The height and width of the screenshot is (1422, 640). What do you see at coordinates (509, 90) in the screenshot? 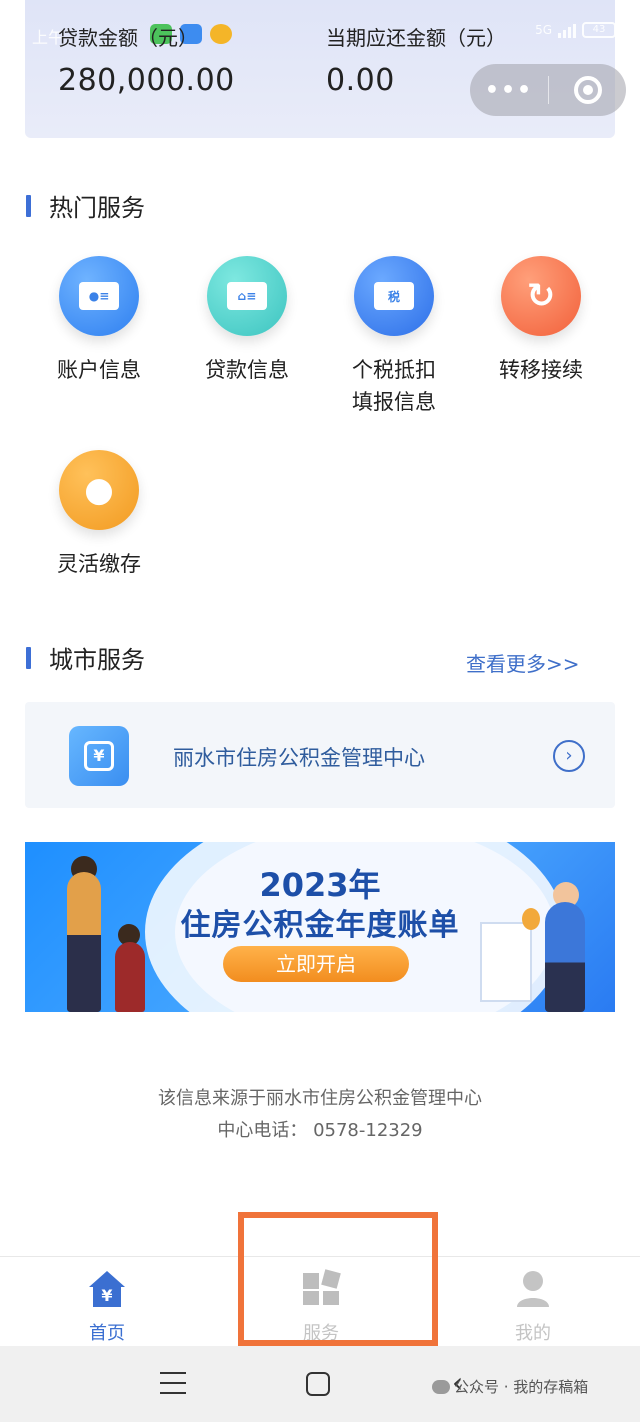
I see `more-menu-button: •••` at bounding box center [509, 90].